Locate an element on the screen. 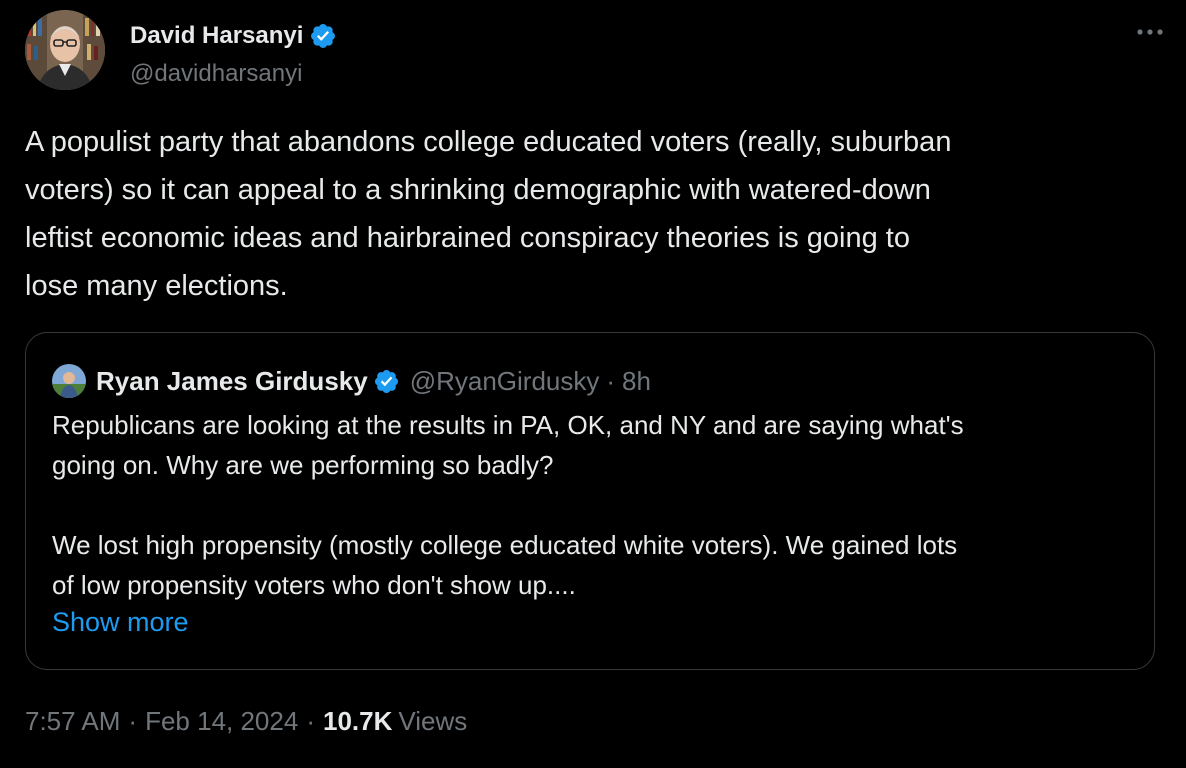 The height and width of the screenshot is (768, 1186). views-count: 10.7K is located at coordinates (357, 721).